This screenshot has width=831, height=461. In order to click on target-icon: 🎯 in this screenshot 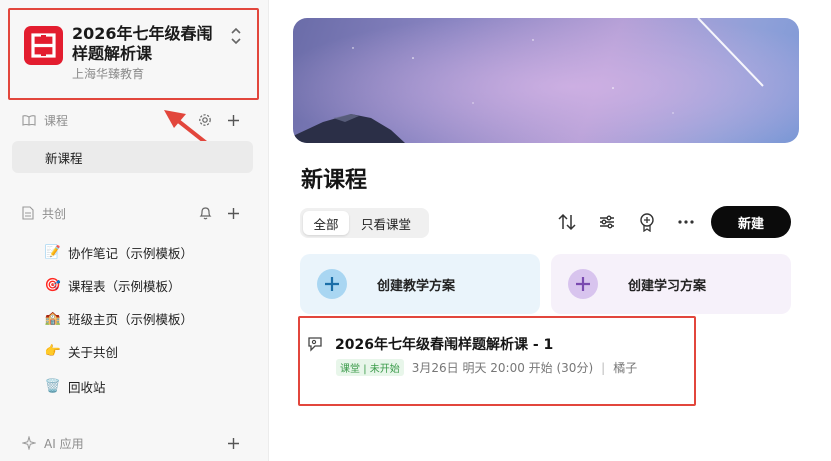, I will do `click(53, 285)`.